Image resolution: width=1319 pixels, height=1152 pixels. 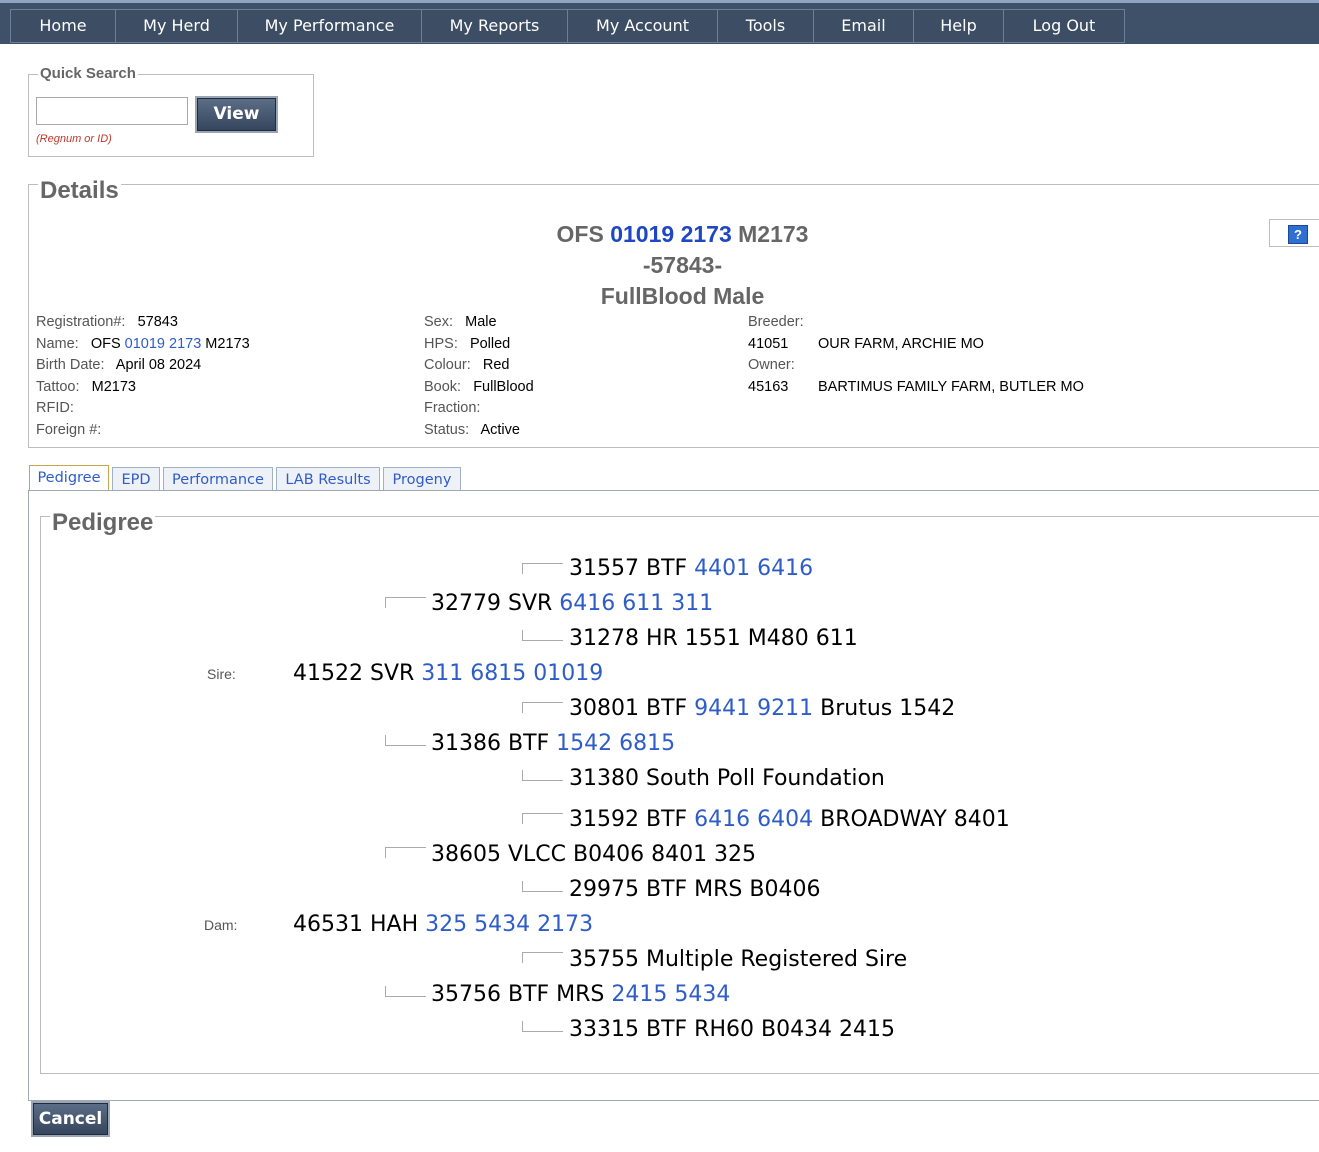 What do you see at coordinates (753, 568) in the screenshot?
I see `sss-link: 4401 6416` at bounding box center [753, 568].